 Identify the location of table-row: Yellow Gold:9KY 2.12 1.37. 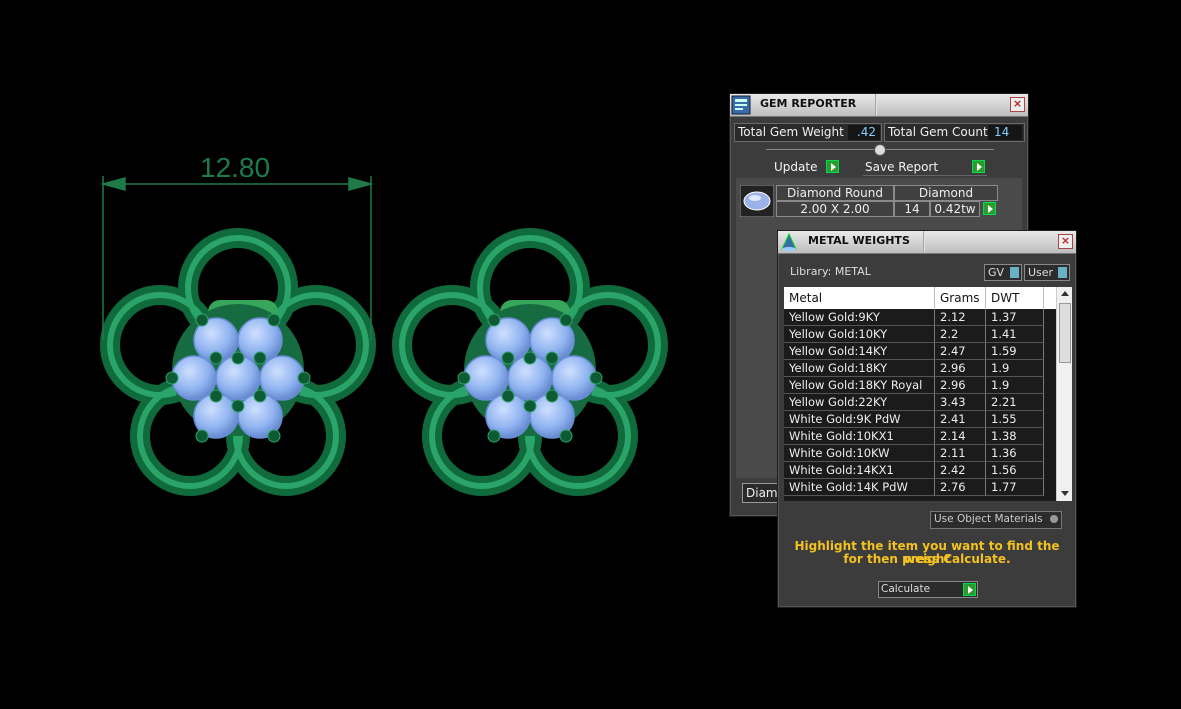
(920, 317).